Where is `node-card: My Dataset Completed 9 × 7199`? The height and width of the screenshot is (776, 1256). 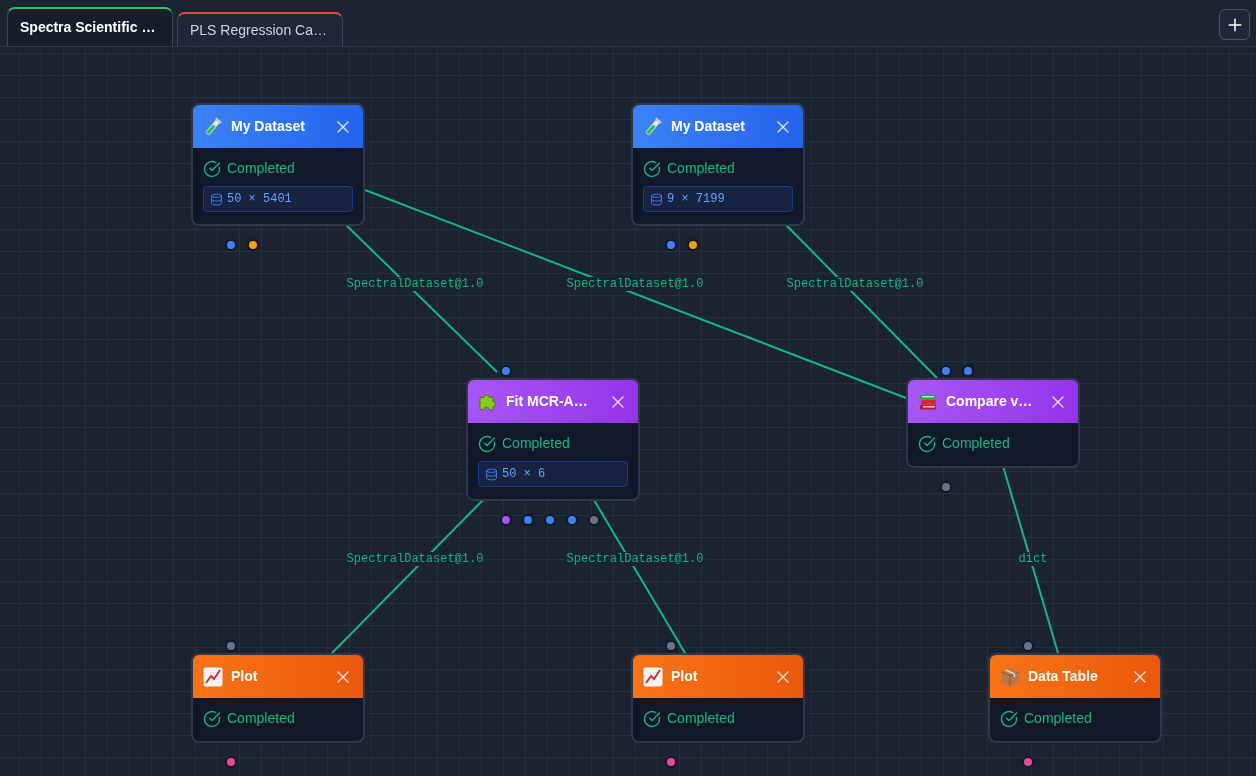
node-card: My Dataset Completed 9 × 7199 is located at coordinates (718, 164).